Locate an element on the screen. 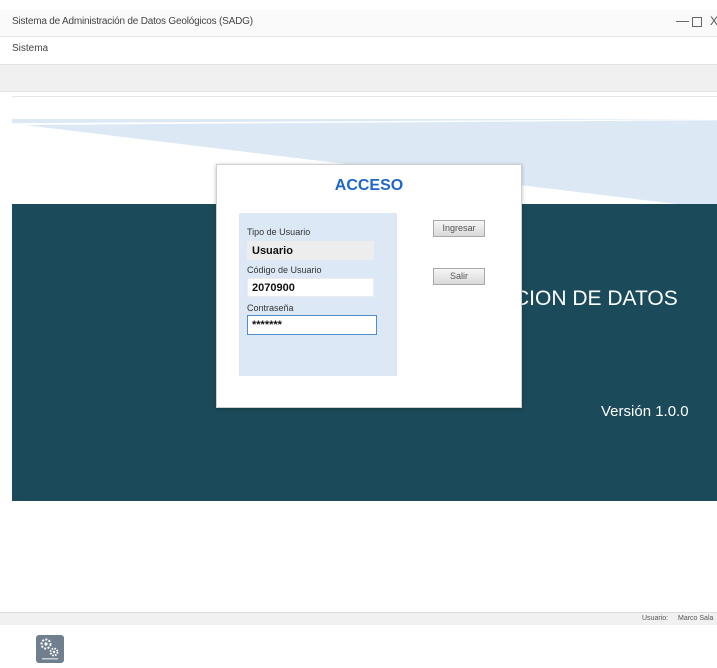 The width and height of the screenshot is (717, 668). salir-button: Salir is located at coordinates (459, 276).